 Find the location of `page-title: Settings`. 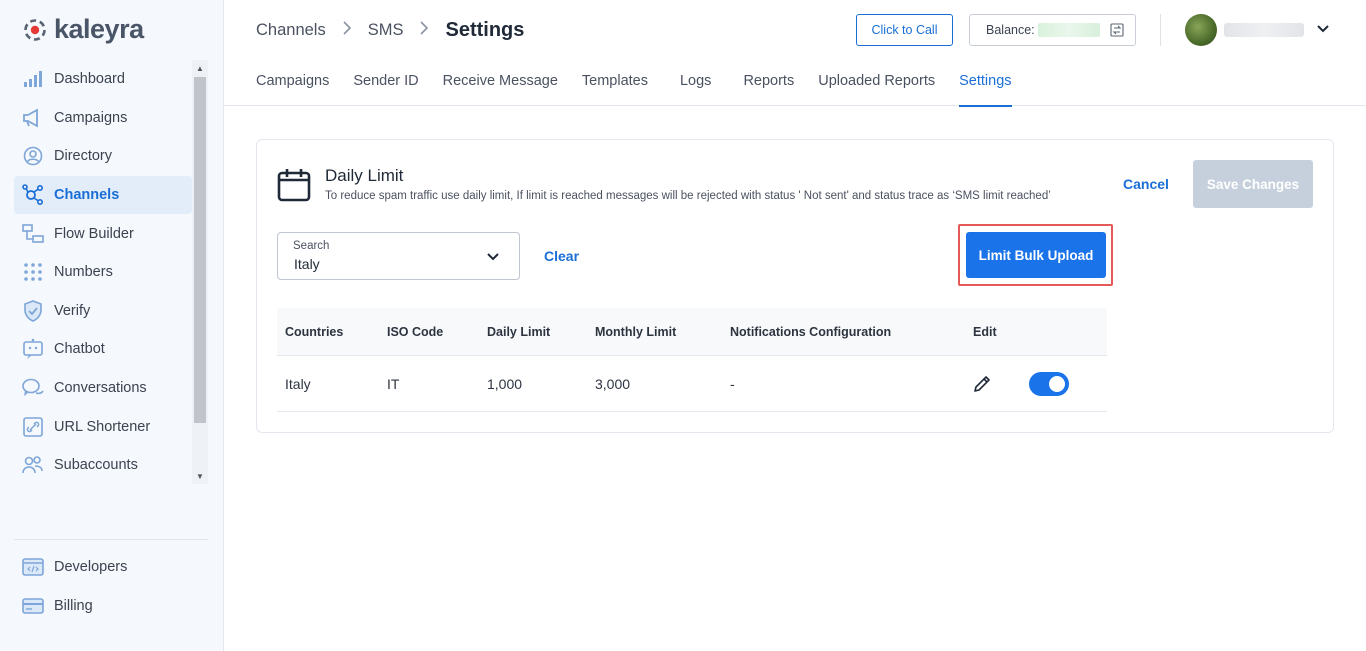

page-title: Settings is located at coordinates (485, 29).